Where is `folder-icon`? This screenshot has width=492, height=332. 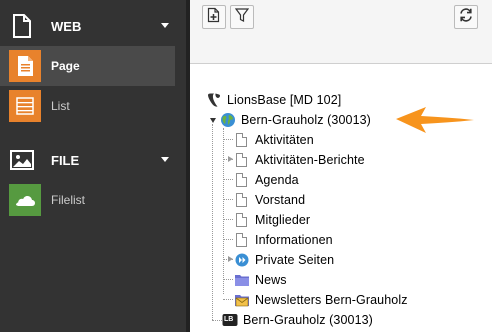
folder-icon is located at coordinates (242, 280).